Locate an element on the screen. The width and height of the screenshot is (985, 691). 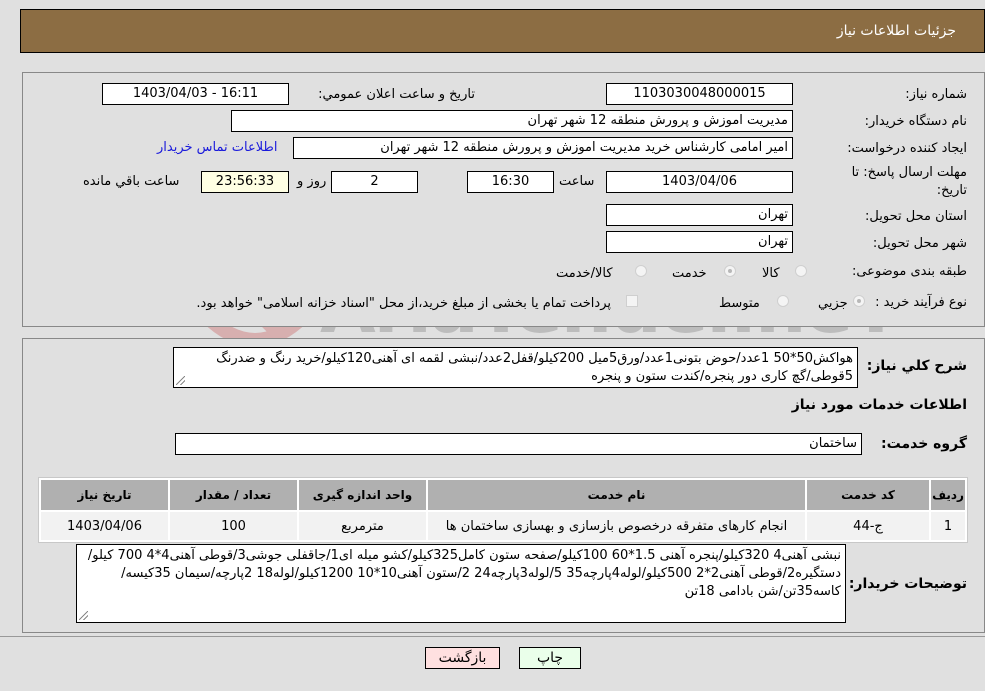
category-radio-goods is located at coordinates (801, 271).